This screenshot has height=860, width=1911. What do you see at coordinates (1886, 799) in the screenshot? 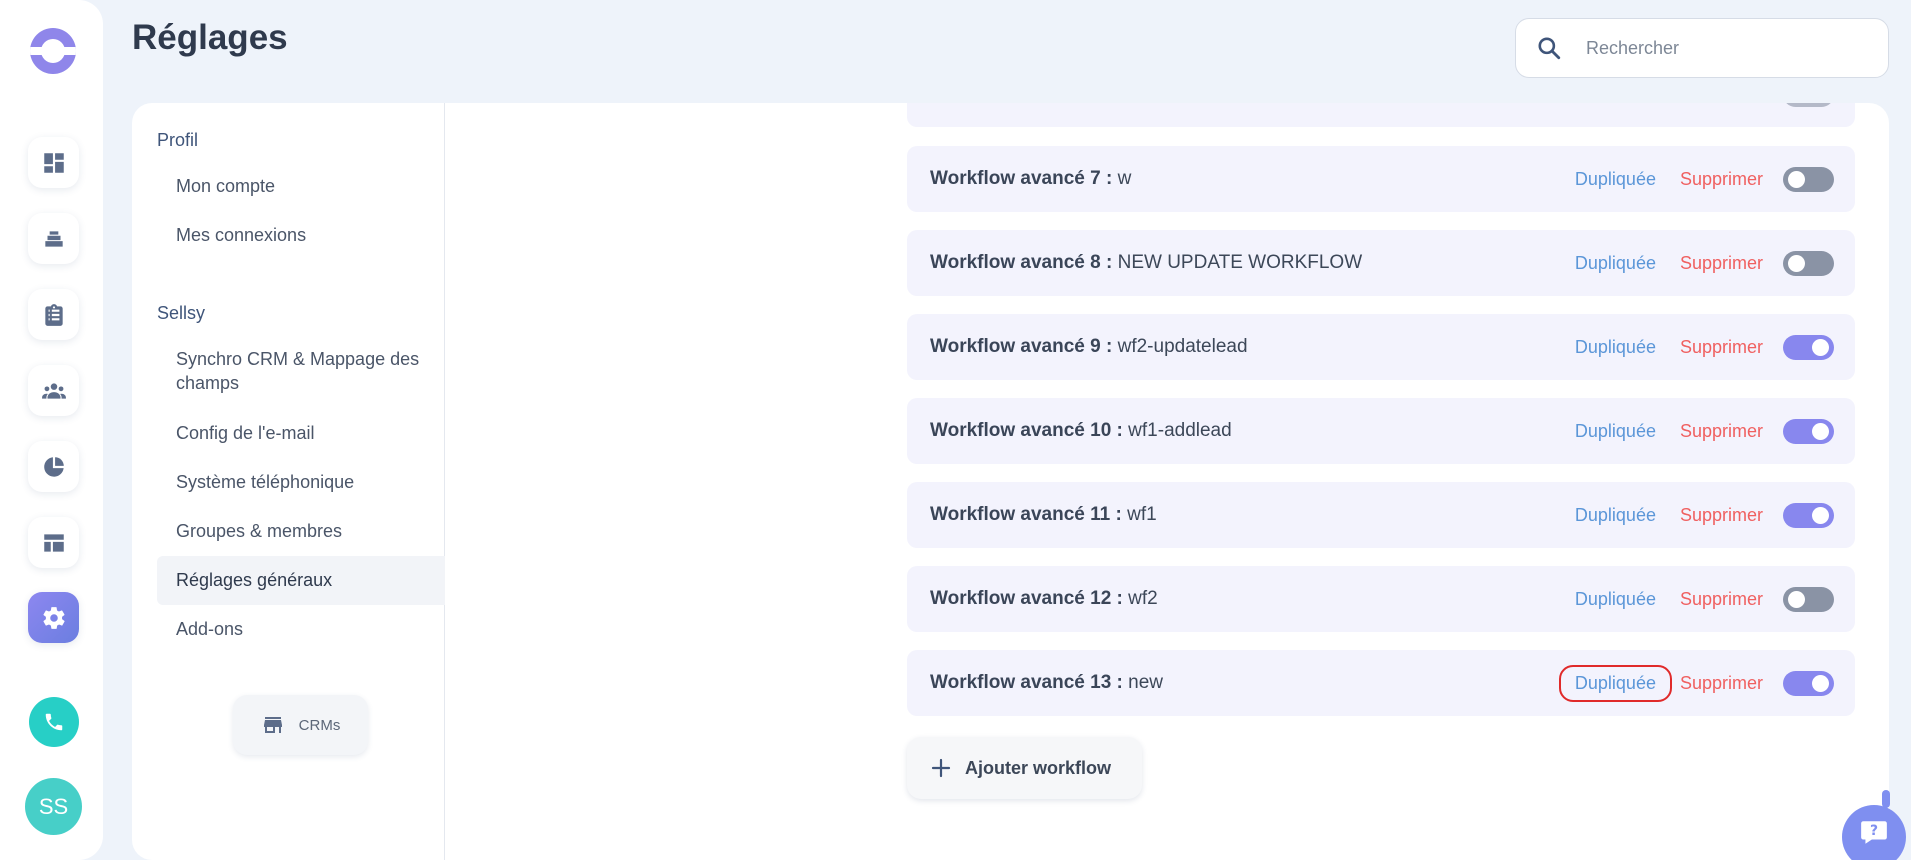
I see `help-antenna` at bounding box center [1886, 799].